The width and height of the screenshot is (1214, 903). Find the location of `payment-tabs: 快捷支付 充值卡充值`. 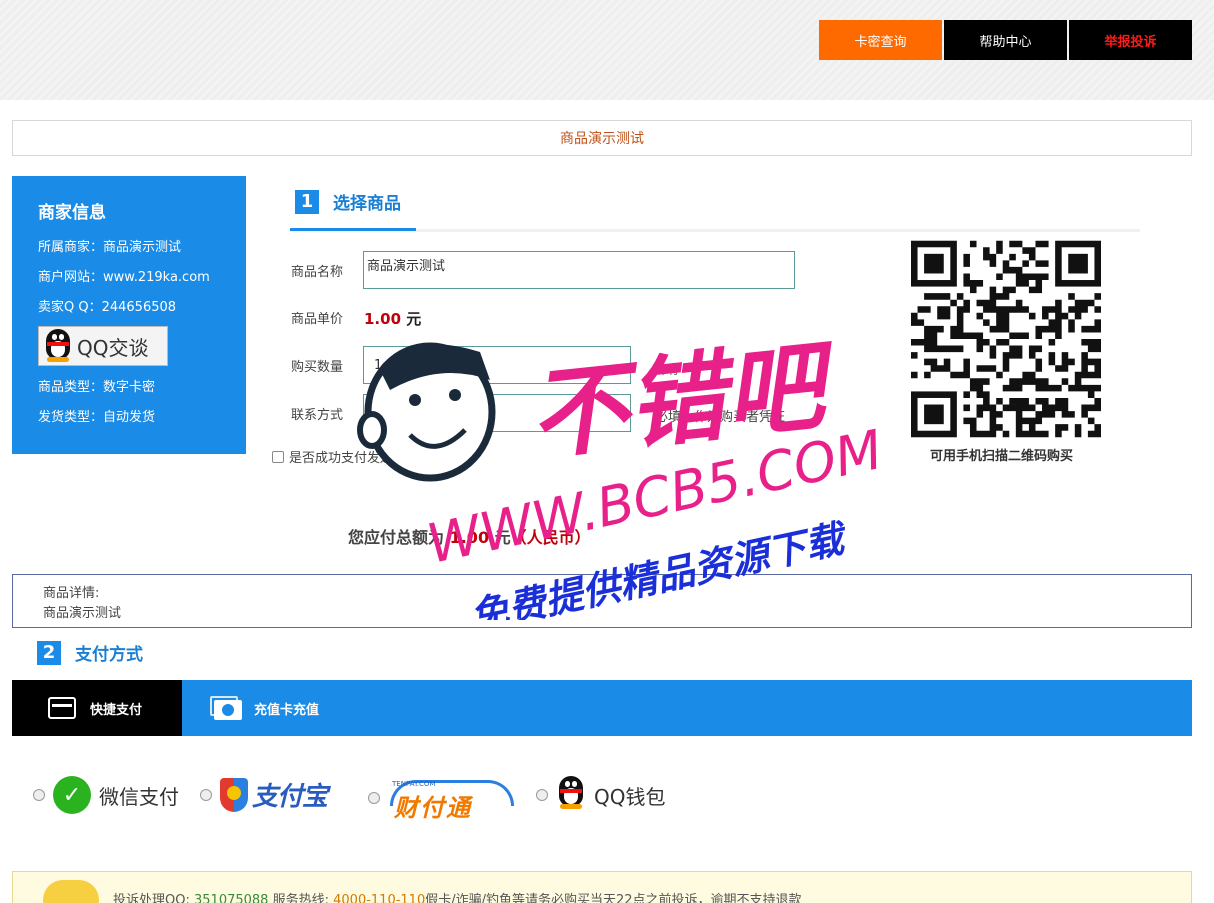

payment-tabs: 快捷支付 充值卡充值 is located at coordinates (602, 708).